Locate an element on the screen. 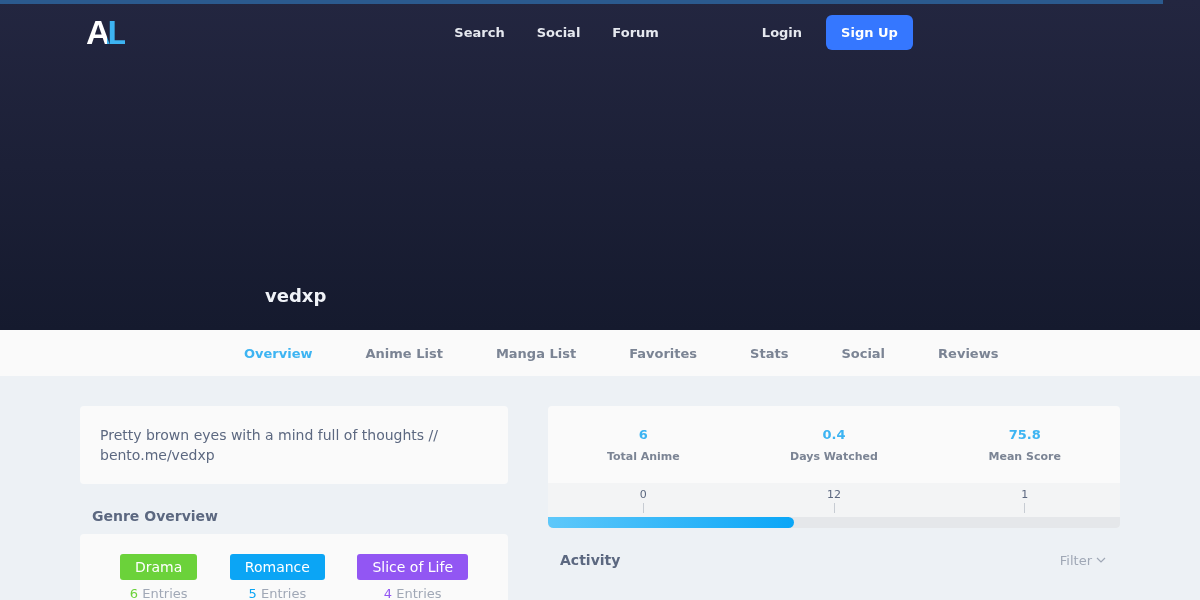 This screenshot has height=600, width=1200. profile-tab: Overview is located at coordinates (278, 353).